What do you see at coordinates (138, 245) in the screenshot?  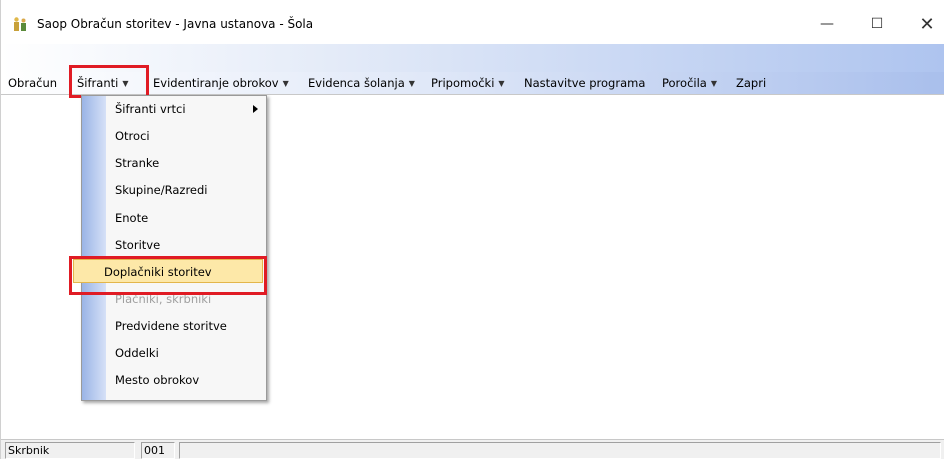 I see `menu-item-label: Storitve` at bounding box center [138, 245].